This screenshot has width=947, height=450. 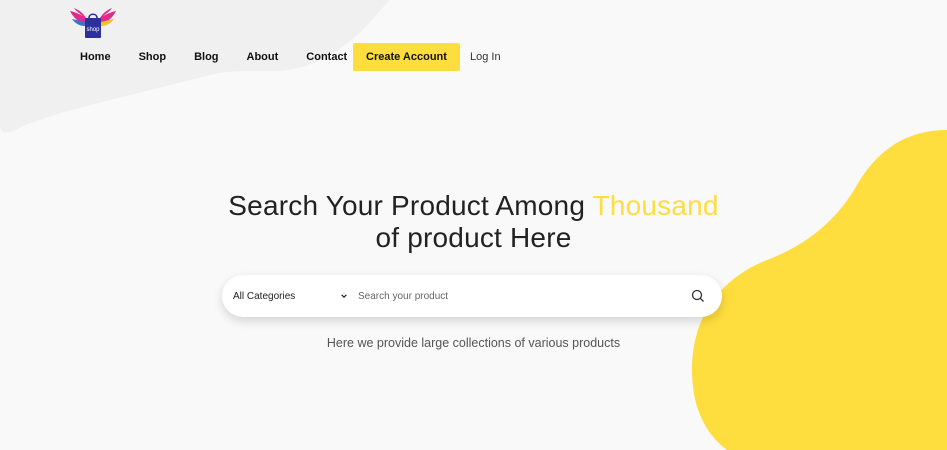 I want to click on main-nav: Home Shop Blog About Contact, so click(x=227, y=57).